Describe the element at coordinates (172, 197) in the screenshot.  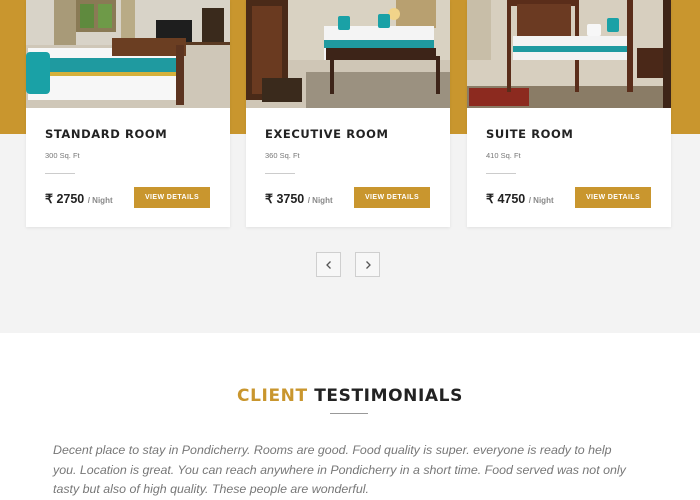
I see `view-details-button-standard: VIEW DETAILS` at that location.